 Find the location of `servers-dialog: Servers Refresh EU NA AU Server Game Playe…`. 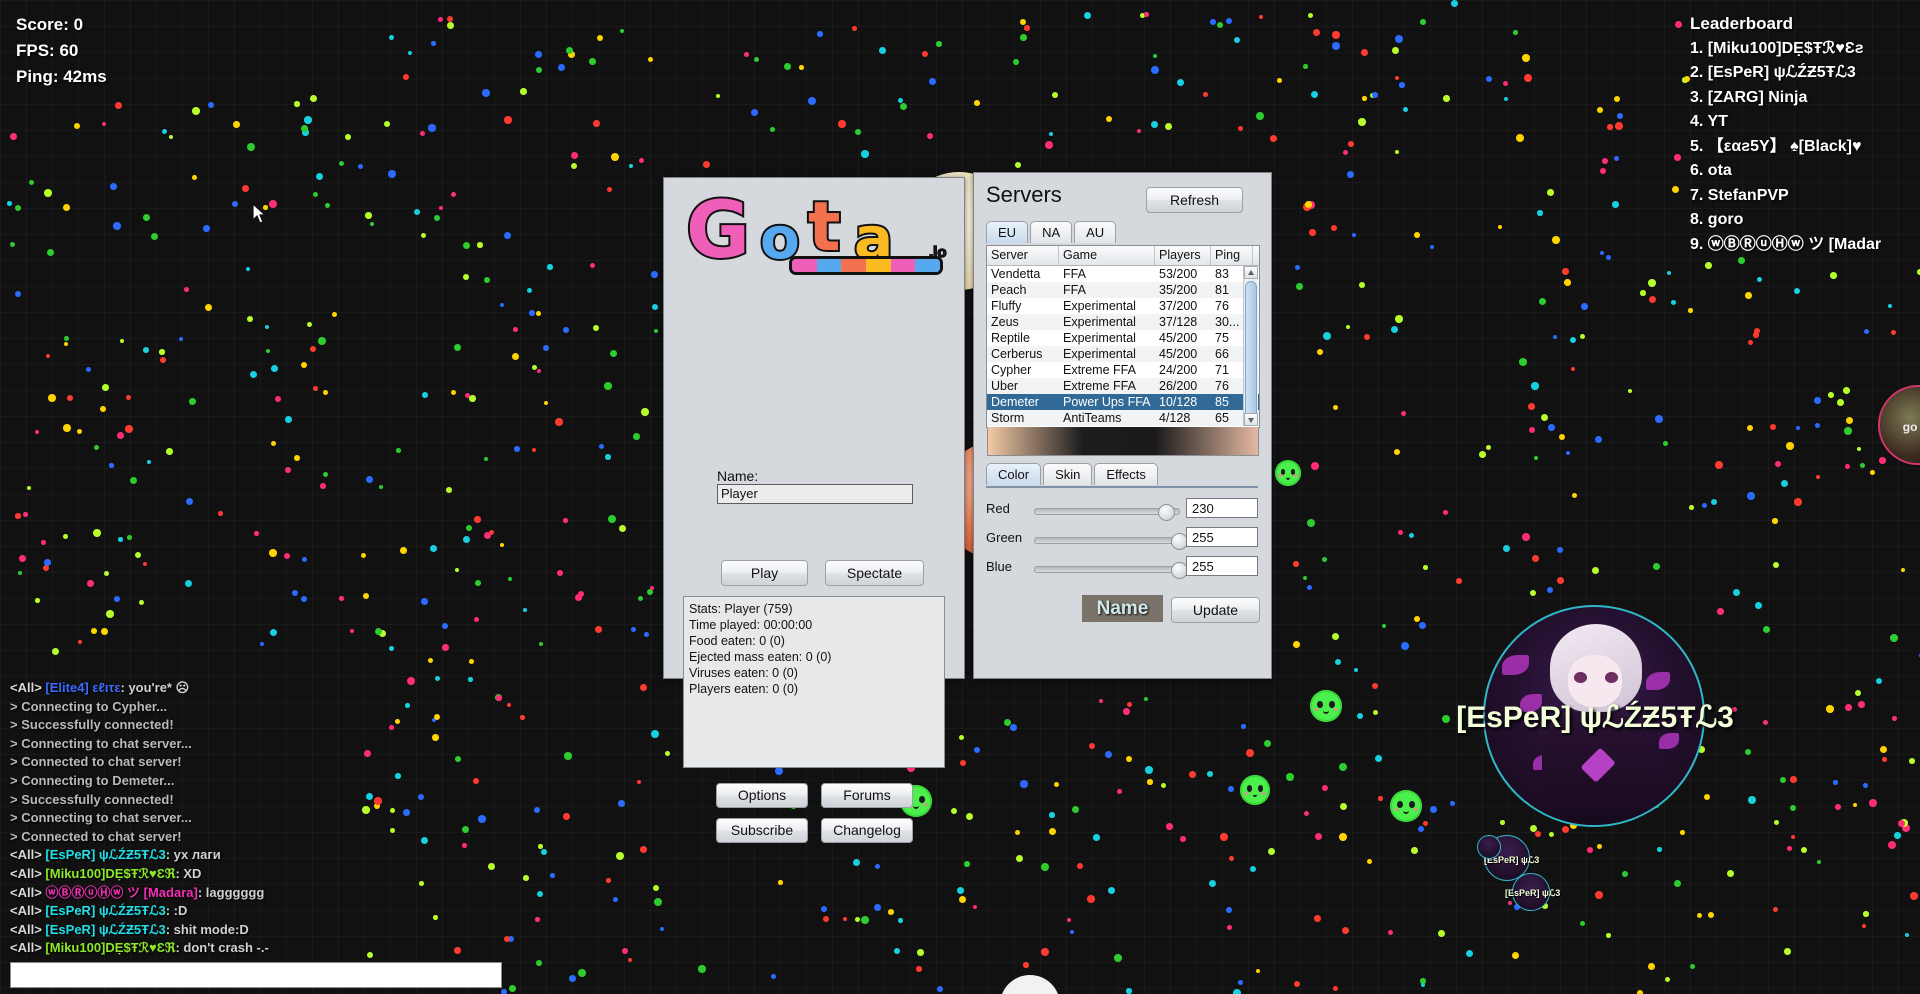

servers-dialog: Servers Refresh EU NA AU Server Game Playe… is located at coordinates (1122, 425).